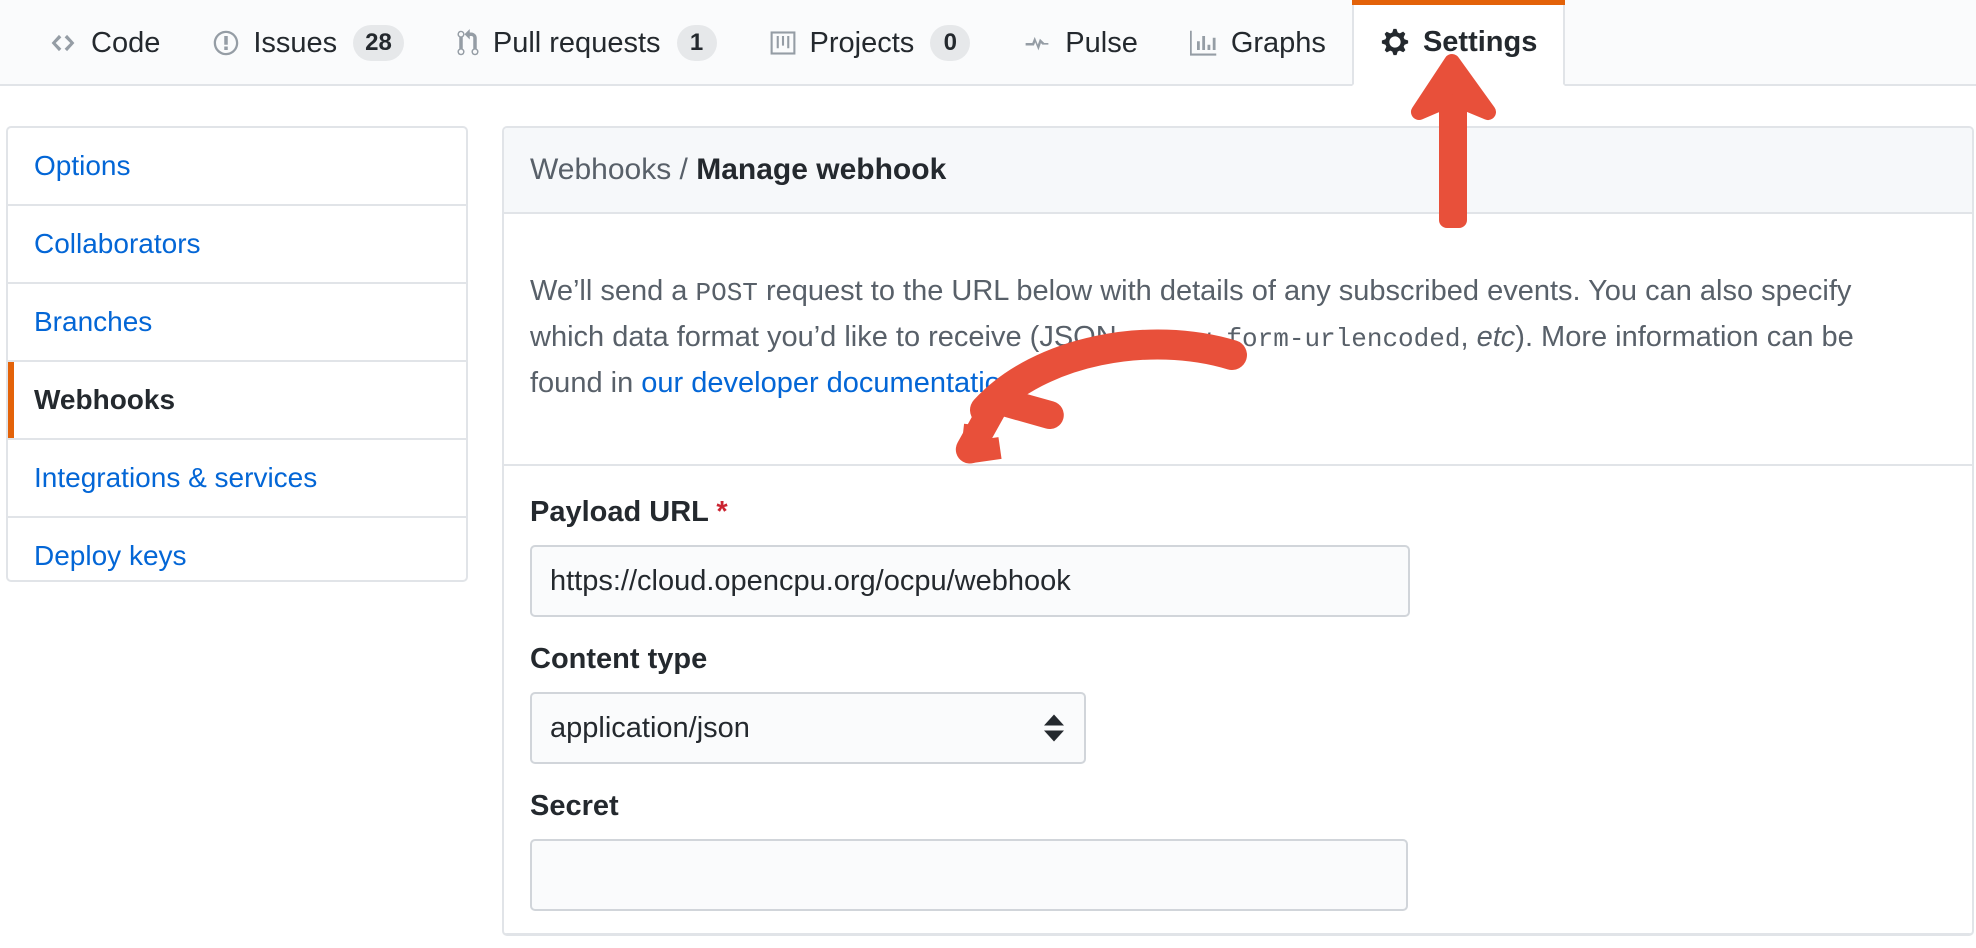  I want to click on content-type-label: Content type, so click(619, 659).